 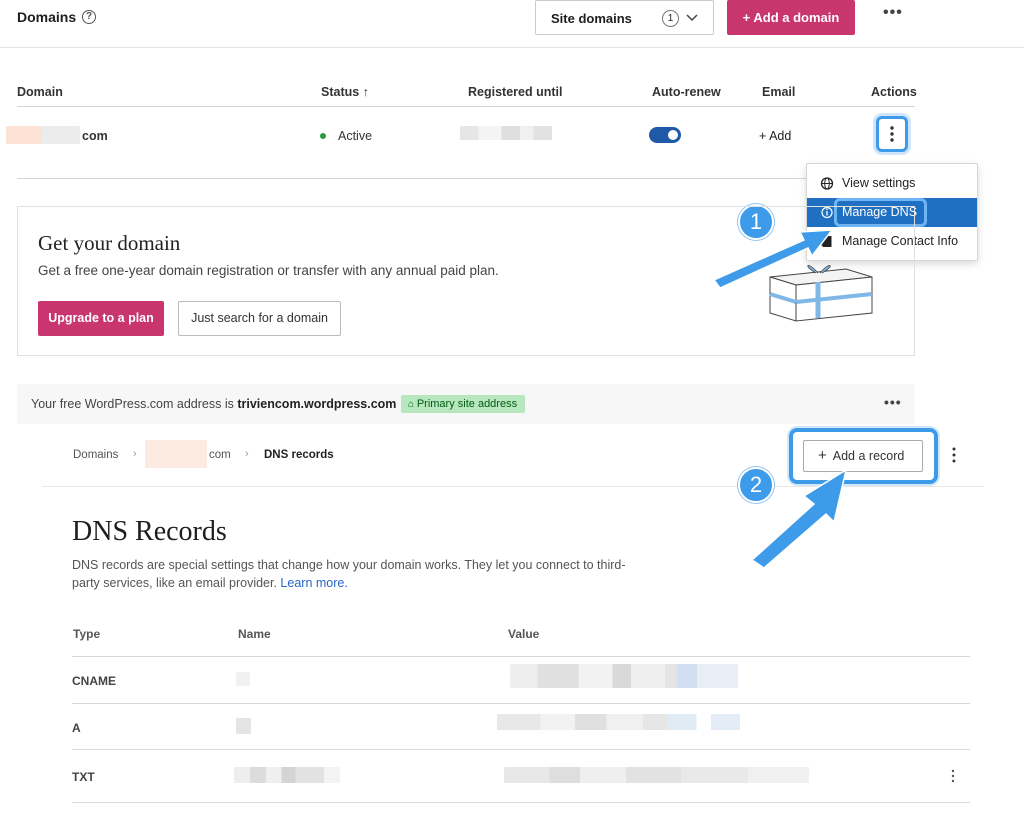 I want to click on dns-more-icon, so click(x=954, y=455).